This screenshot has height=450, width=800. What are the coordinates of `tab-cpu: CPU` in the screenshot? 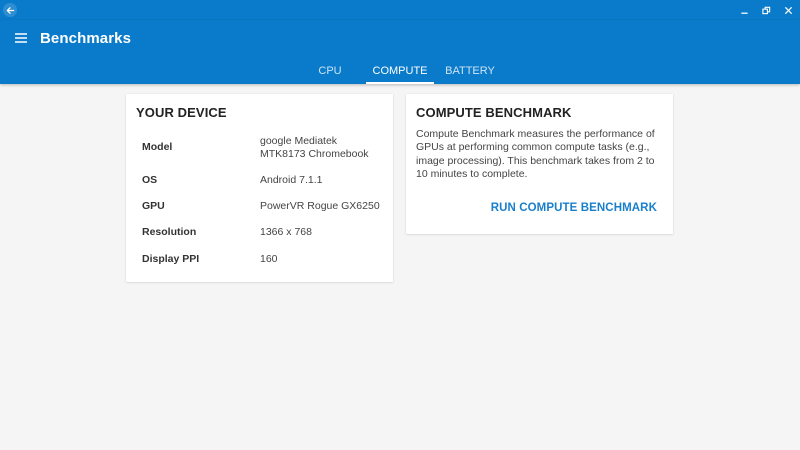 It's located at (330, 72).